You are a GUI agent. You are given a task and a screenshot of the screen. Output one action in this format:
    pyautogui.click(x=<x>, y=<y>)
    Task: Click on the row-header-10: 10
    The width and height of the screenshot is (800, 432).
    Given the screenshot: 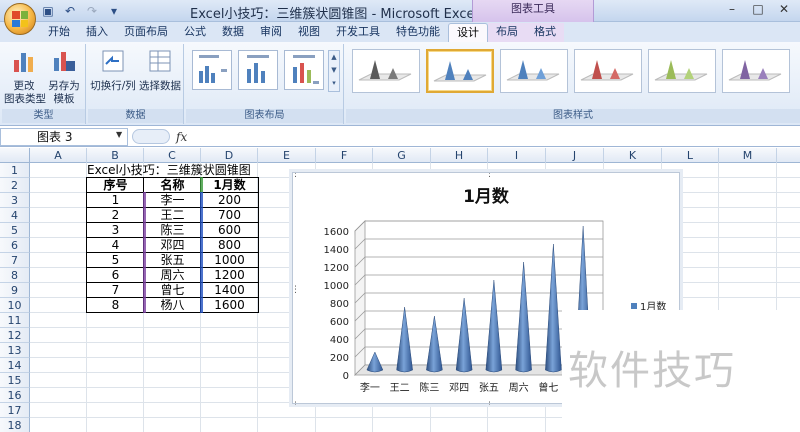 What is the action you would take?
    pyautogui.click(x=15, y=305)
    